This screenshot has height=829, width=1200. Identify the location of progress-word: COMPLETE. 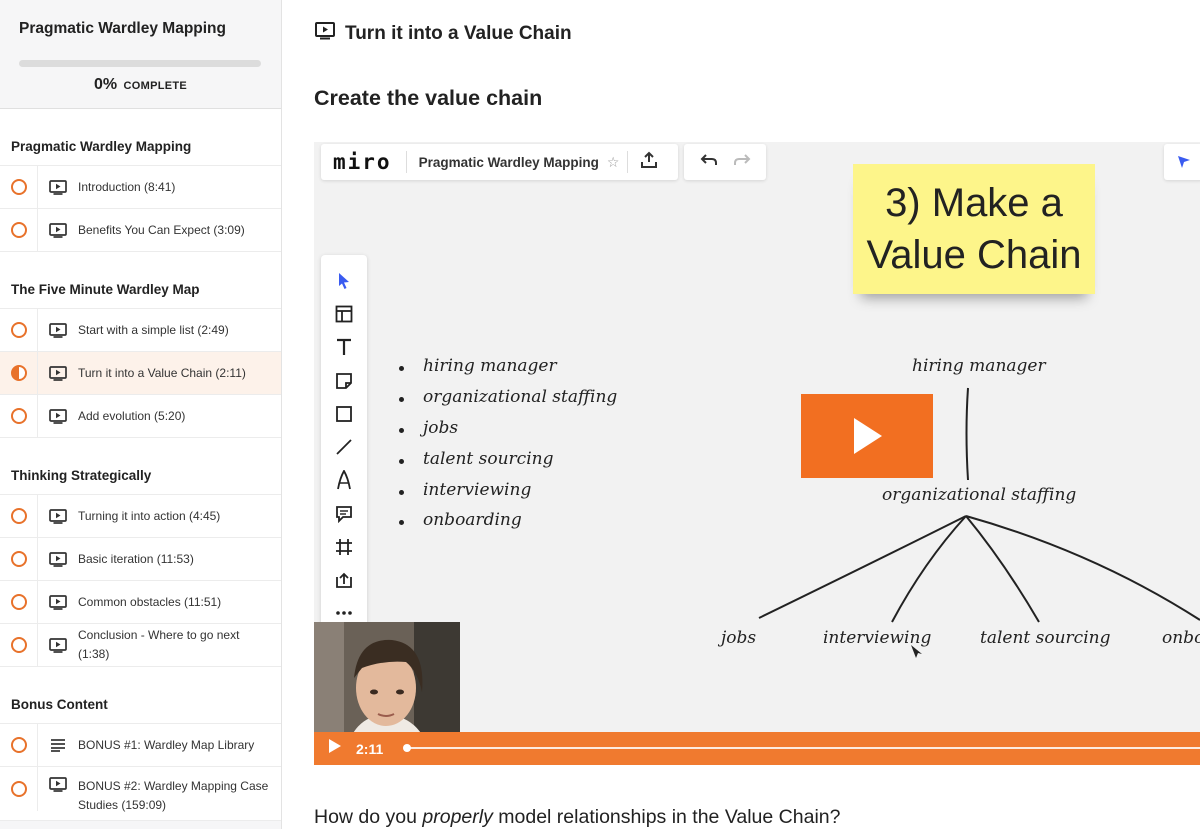
(155, 86).